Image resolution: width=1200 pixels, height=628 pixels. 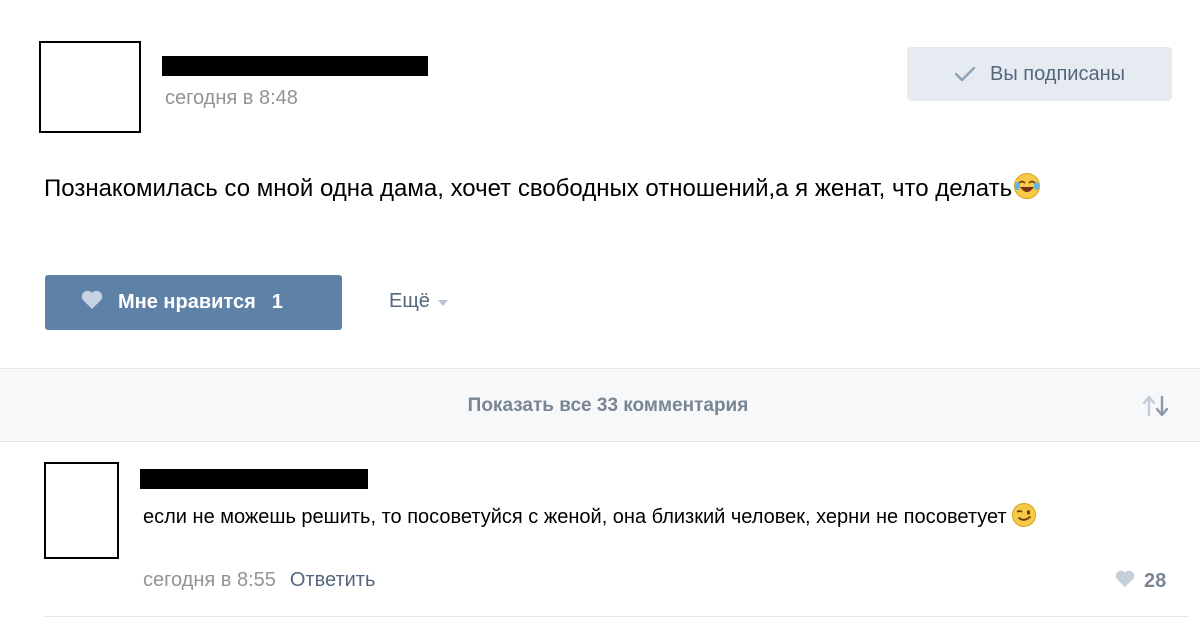 What do you see at coordinates (254, 479) in the screenshot?
I see `comment-author-name-redacted` at bounding box center [254, 479].